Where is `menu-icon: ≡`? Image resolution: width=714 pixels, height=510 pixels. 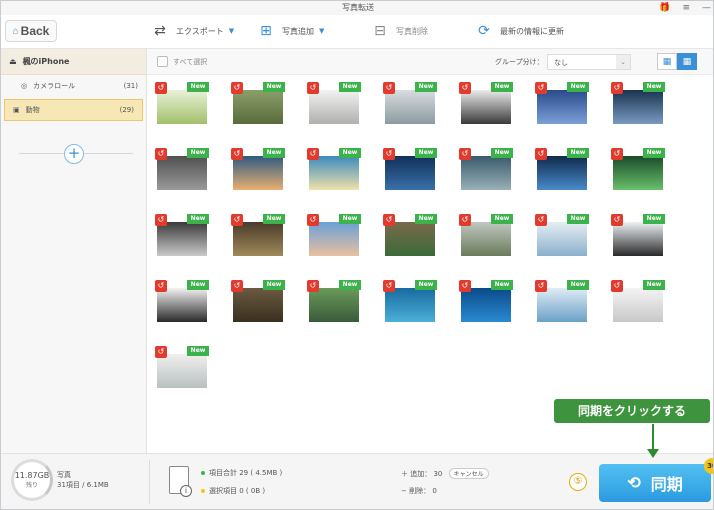
menu-icon: ≡ is located at coordinates (686, 8).